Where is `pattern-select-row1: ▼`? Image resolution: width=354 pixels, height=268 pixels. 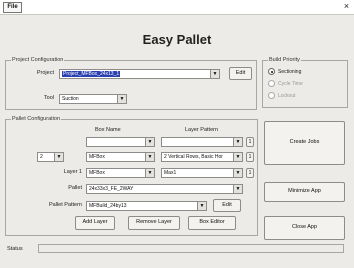
pattern-select-row1: ▼ is located at coordinates (202, 142).